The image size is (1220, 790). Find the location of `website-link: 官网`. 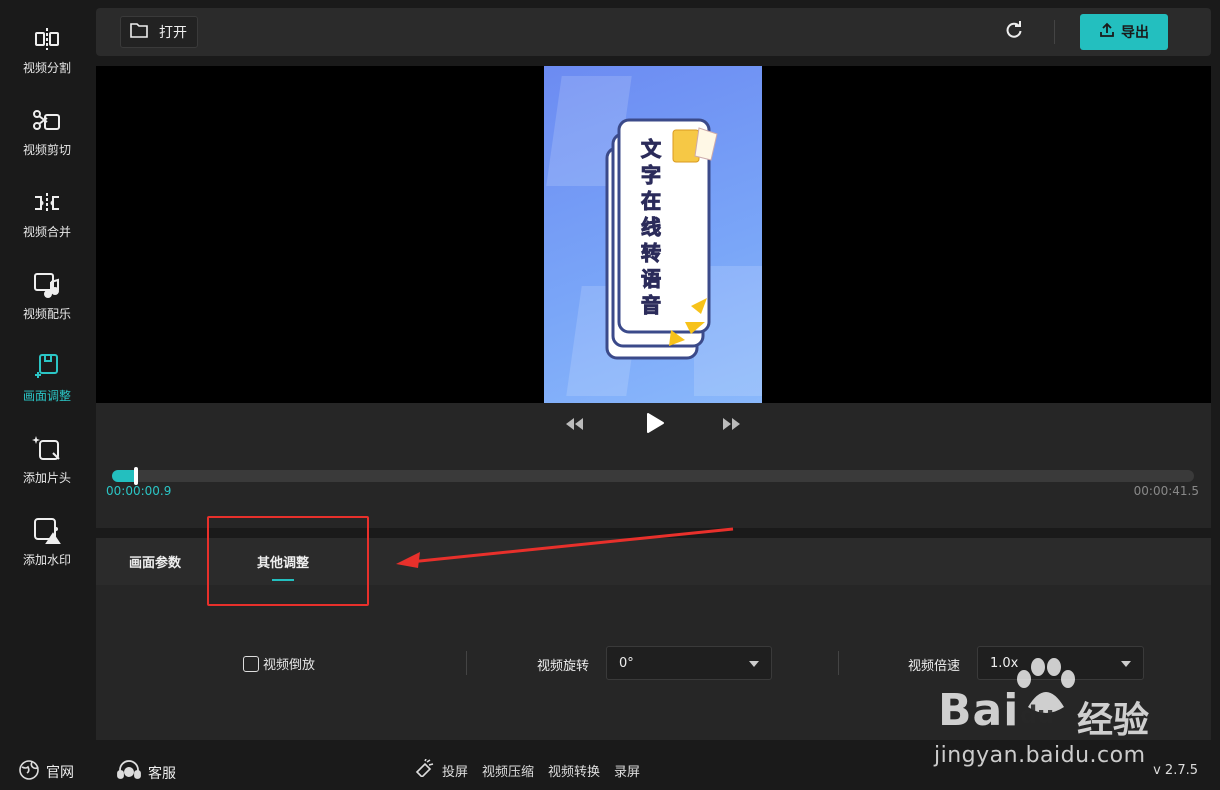

website-link: 官网 is located at coordinates (46, 772).